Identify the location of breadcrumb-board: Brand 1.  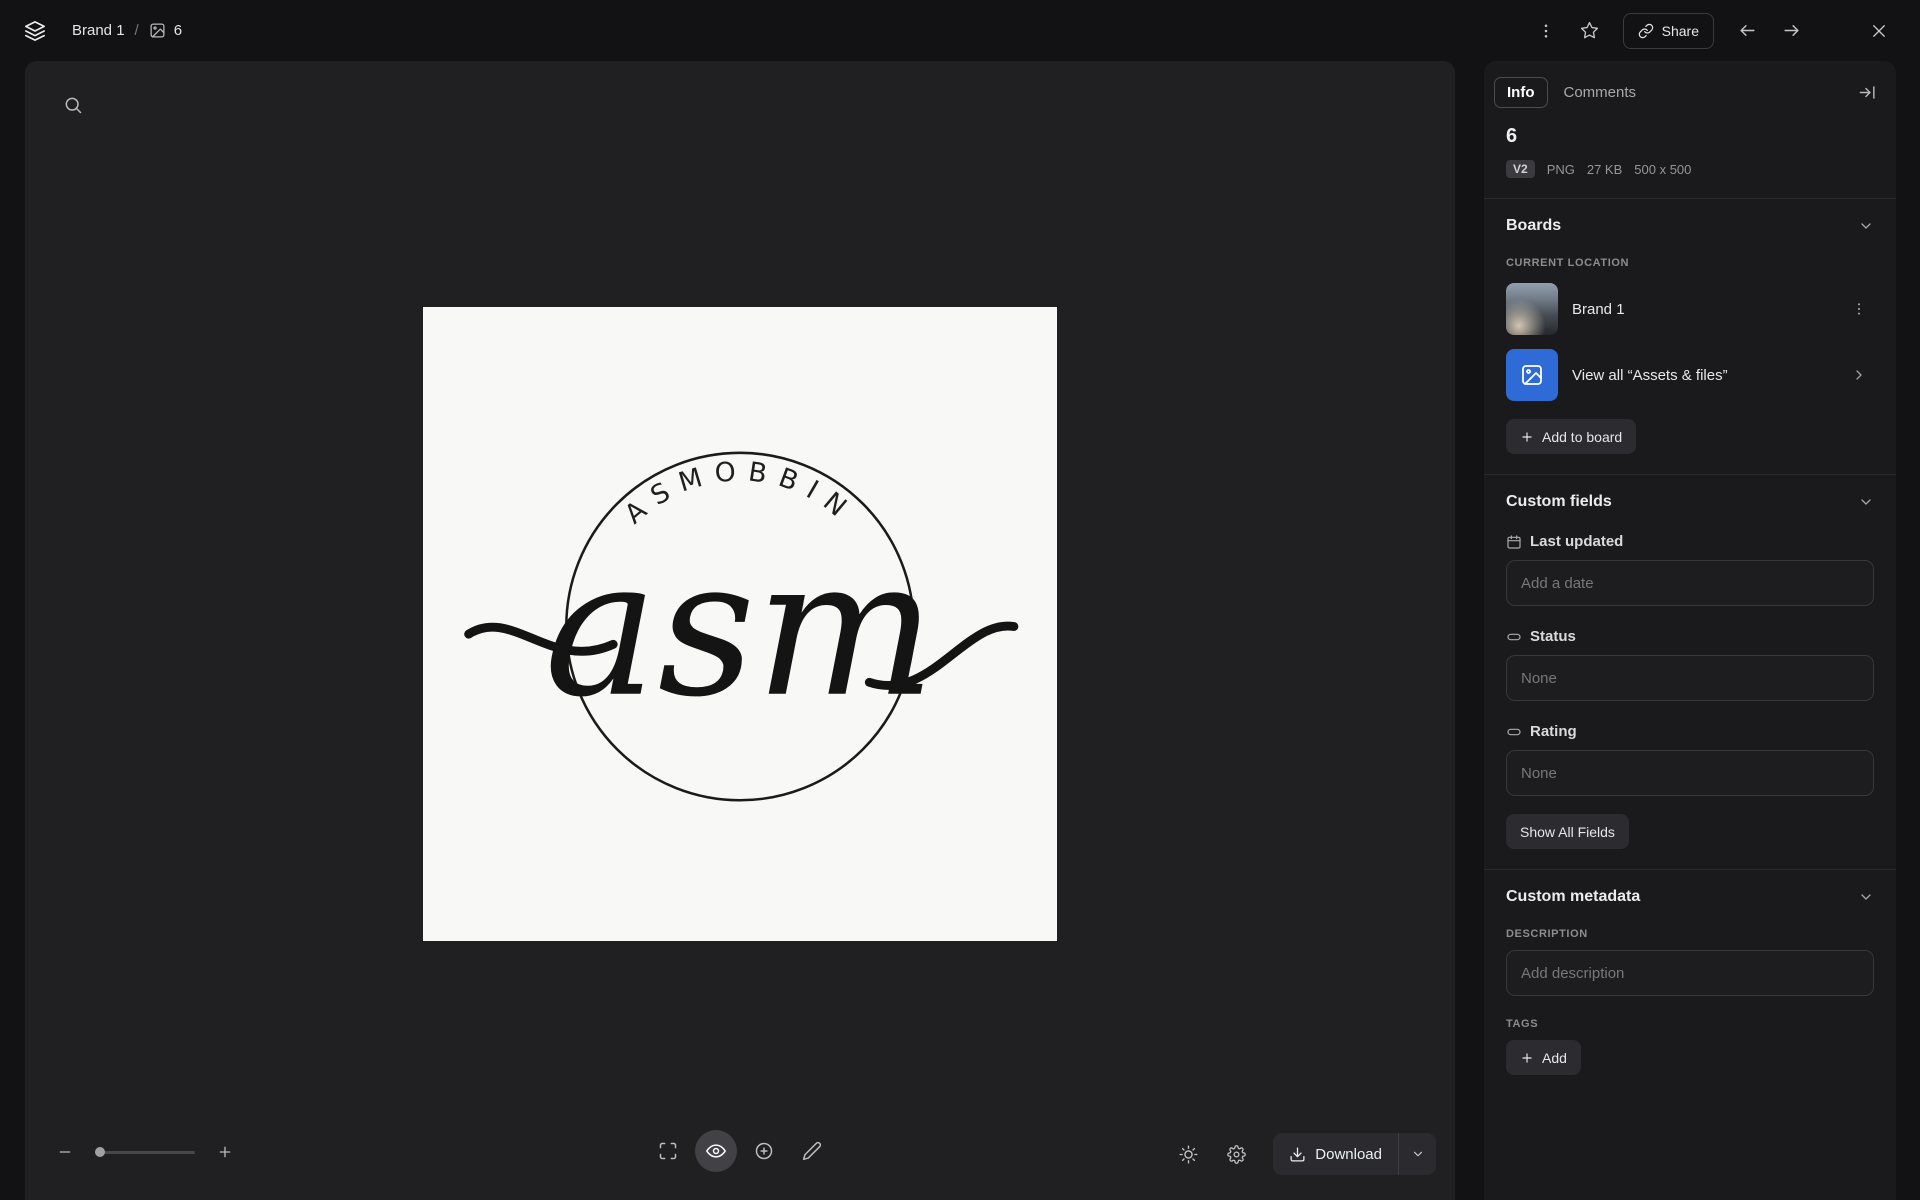
(98, 30).